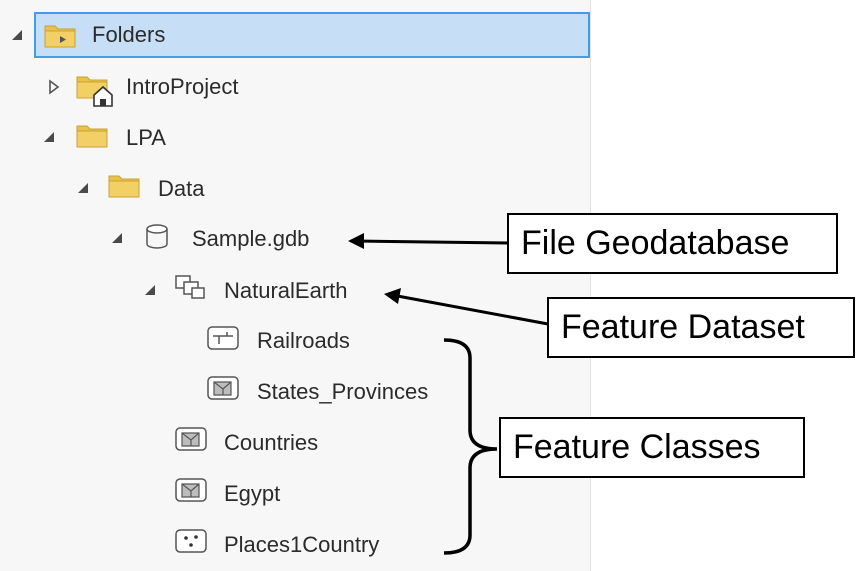 The image size is (861, 571). What do you see at coordinates (637, 447) in the screenshot?
I see `callout-feature-classes-text: Feature Classes` at bounding box center [637, 447].